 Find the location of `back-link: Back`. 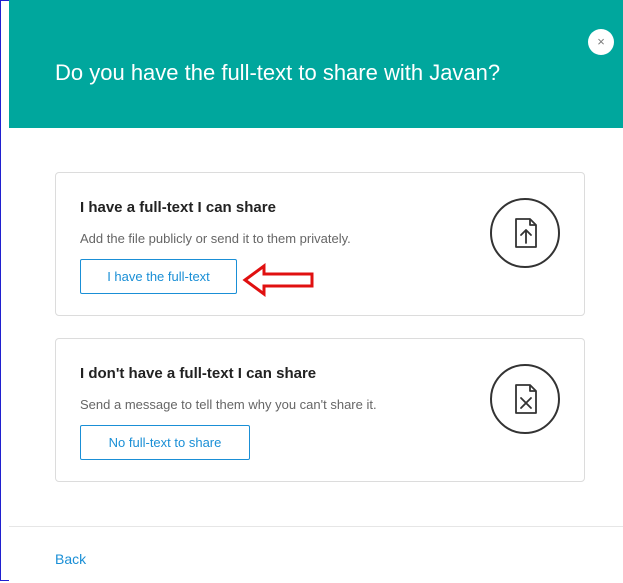

back-link: Back is located at coordinates (70, 559).